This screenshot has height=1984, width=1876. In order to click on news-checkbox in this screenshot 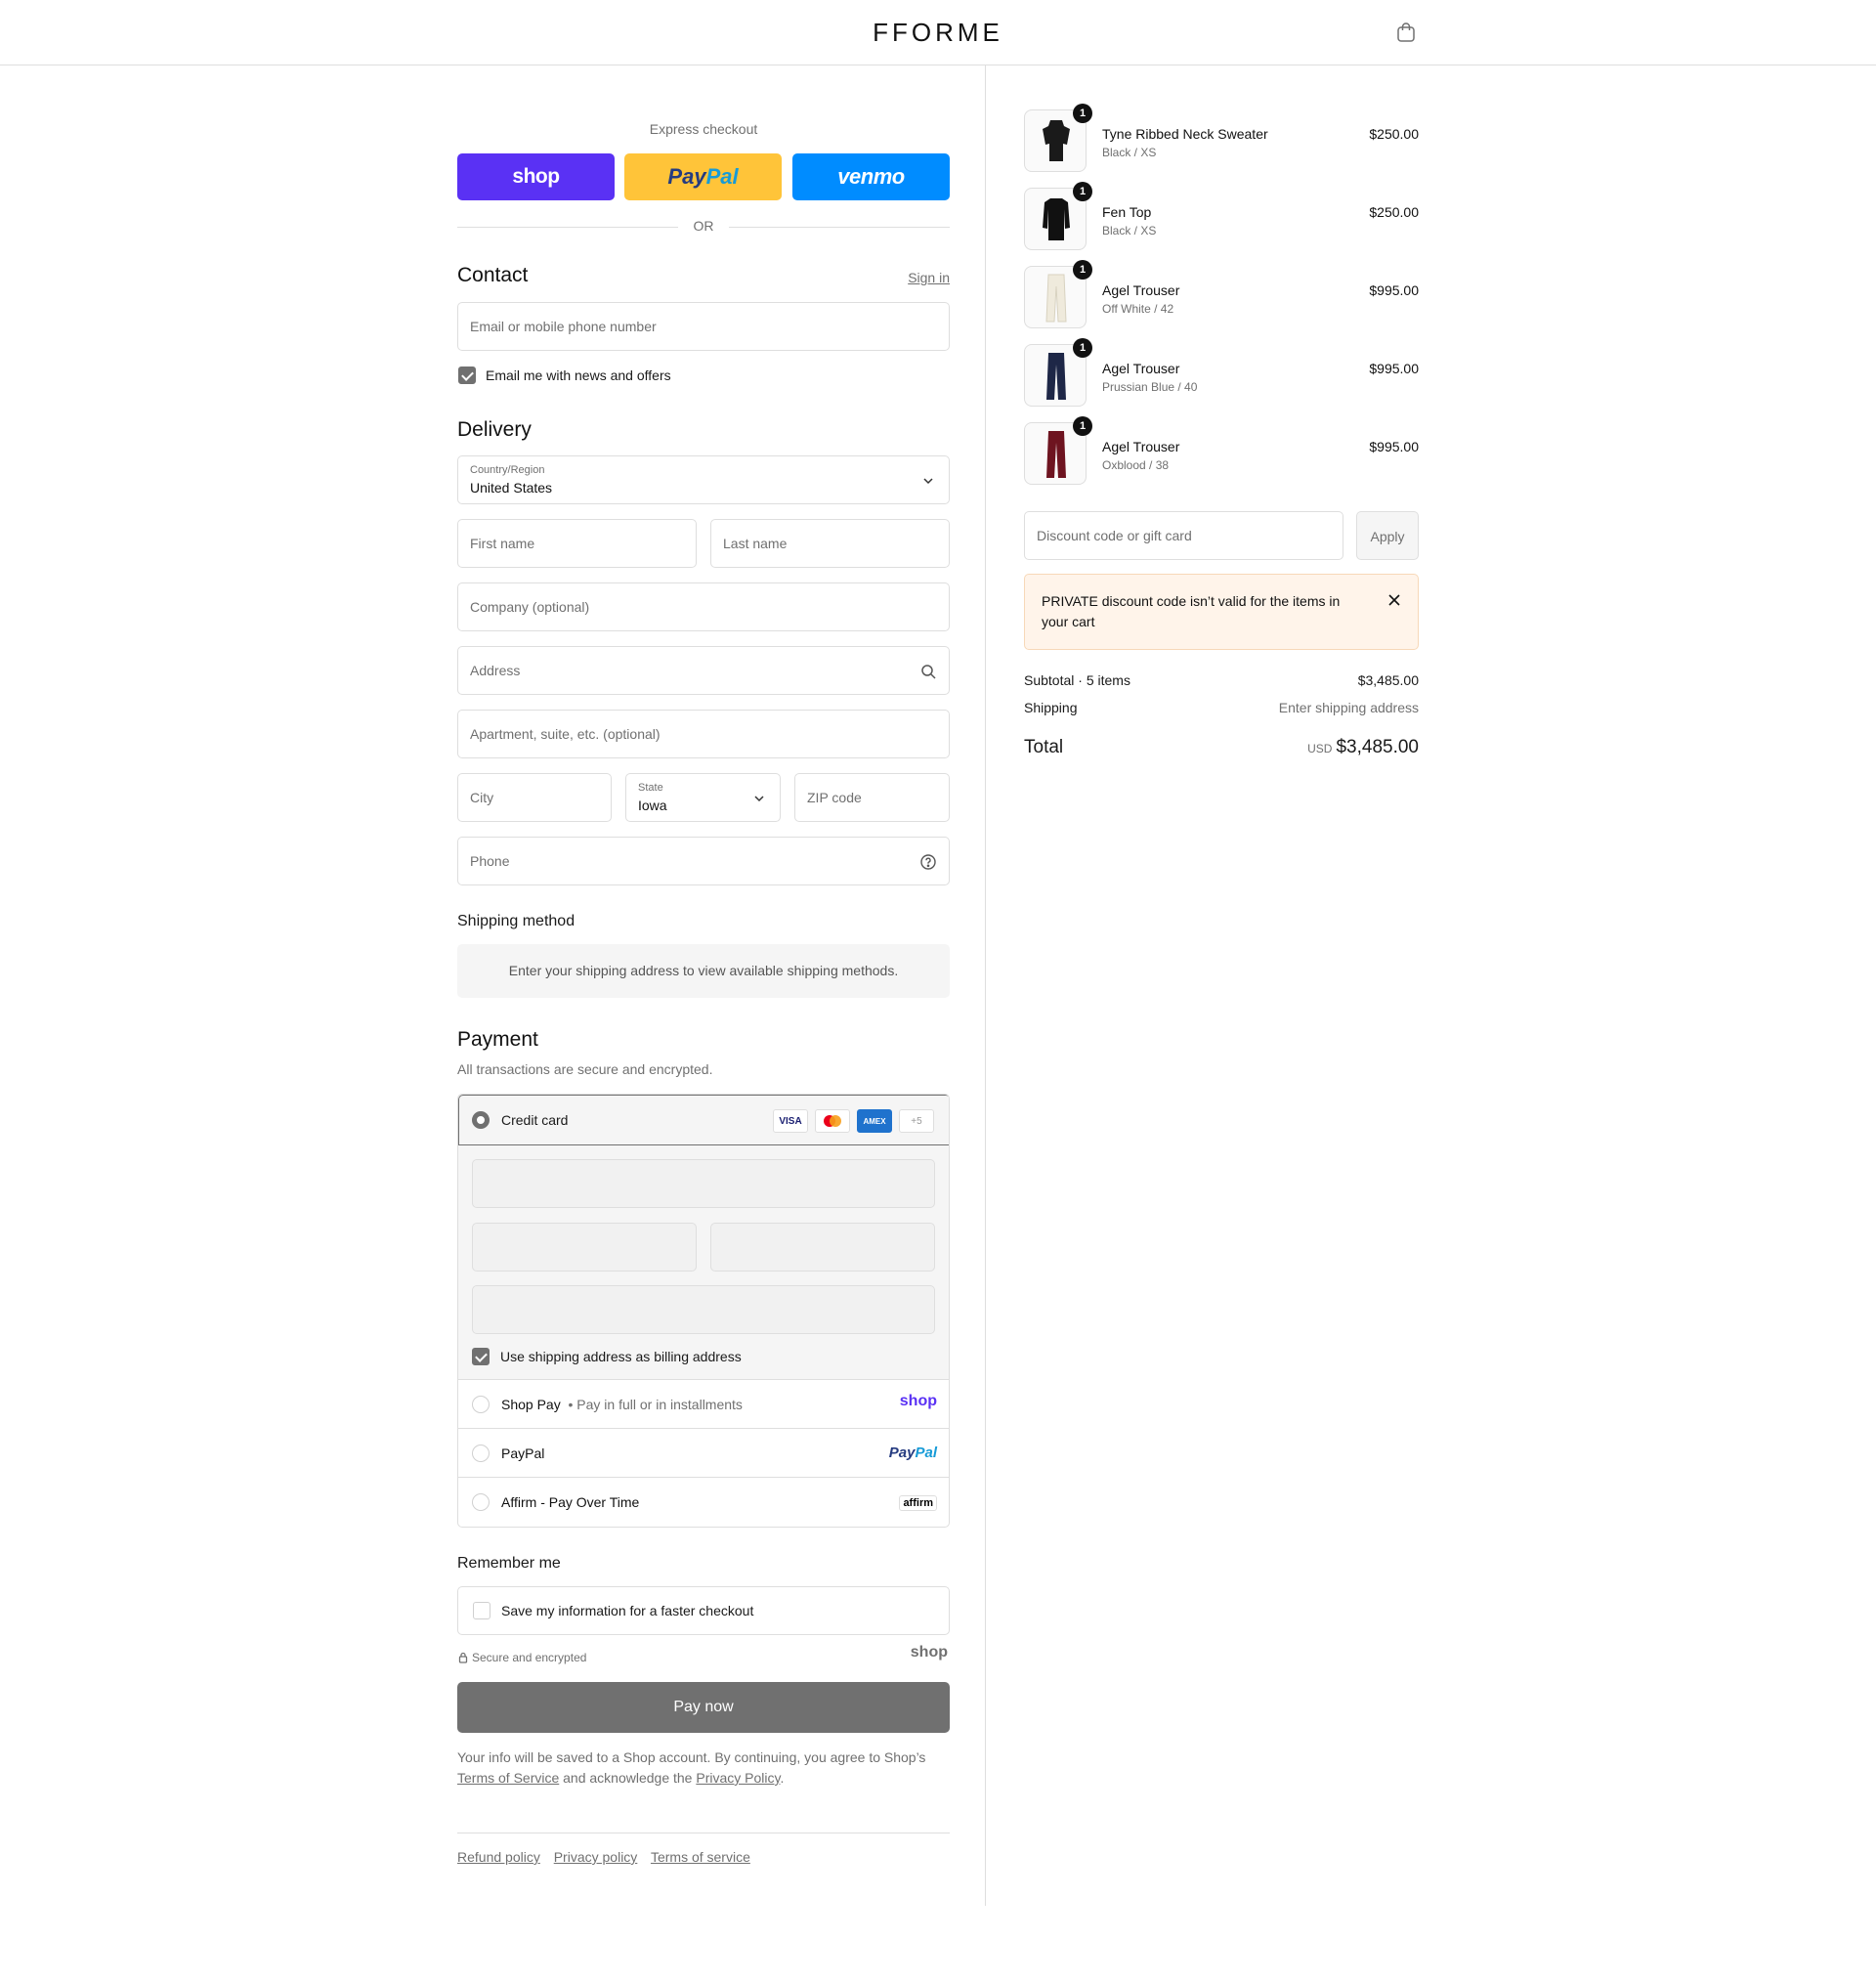, I will do `click(467, 376)`.